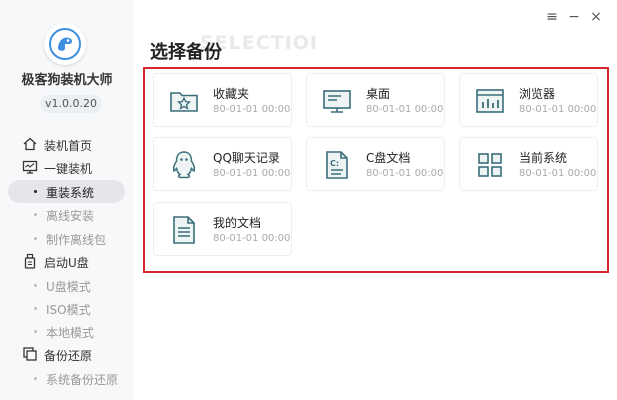  I want to click on backup-item-desktop: 桌面 80-01-01 00:00, so click(375, 100).